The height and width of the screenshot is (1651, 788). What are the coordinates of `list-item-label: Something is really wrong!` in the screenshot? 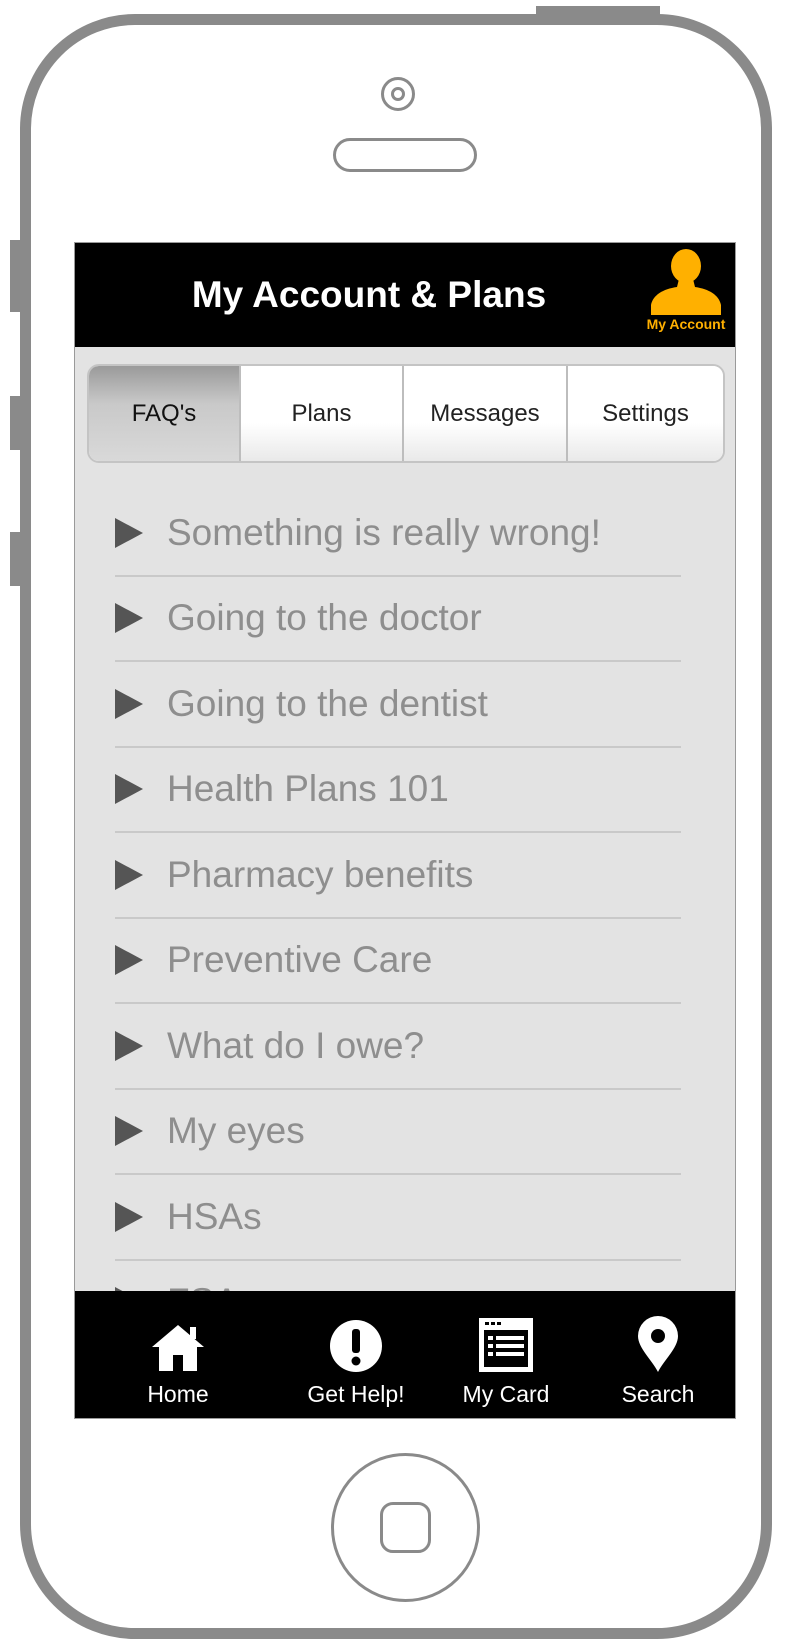 It's located at (384, 532).